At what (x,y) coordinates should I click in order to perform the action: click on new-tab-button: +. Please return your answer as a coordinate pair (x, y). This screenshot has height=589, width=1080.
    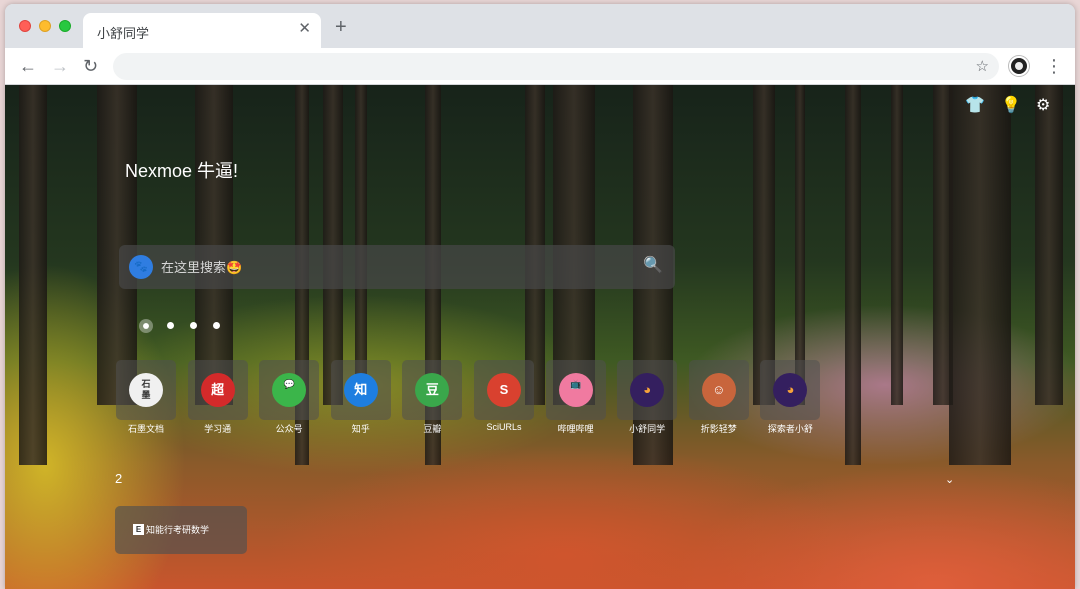
    Looking at the image, I should click on (341, 27).